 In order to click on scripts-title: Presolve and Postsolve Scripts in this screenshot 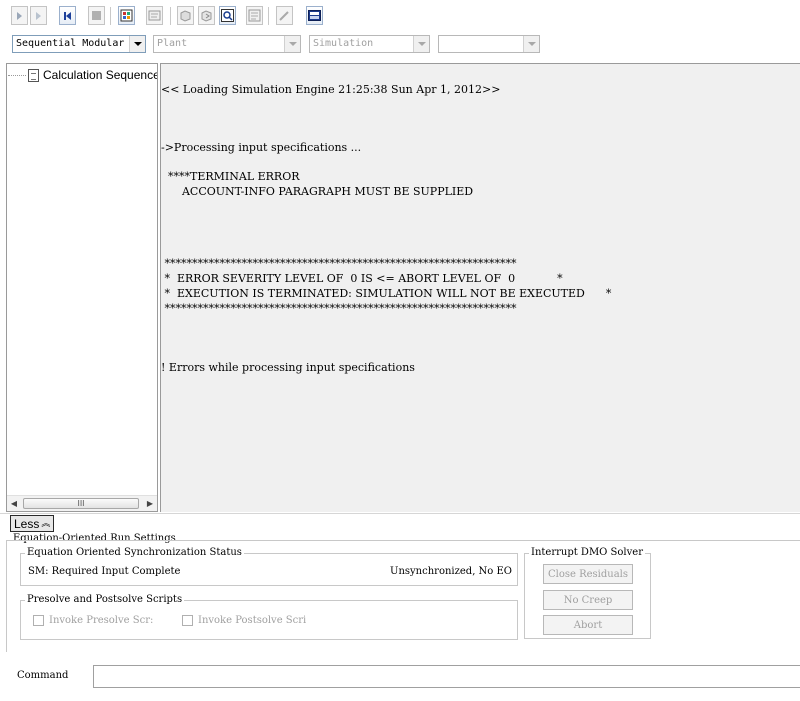, I will do `click(105, 599)`.